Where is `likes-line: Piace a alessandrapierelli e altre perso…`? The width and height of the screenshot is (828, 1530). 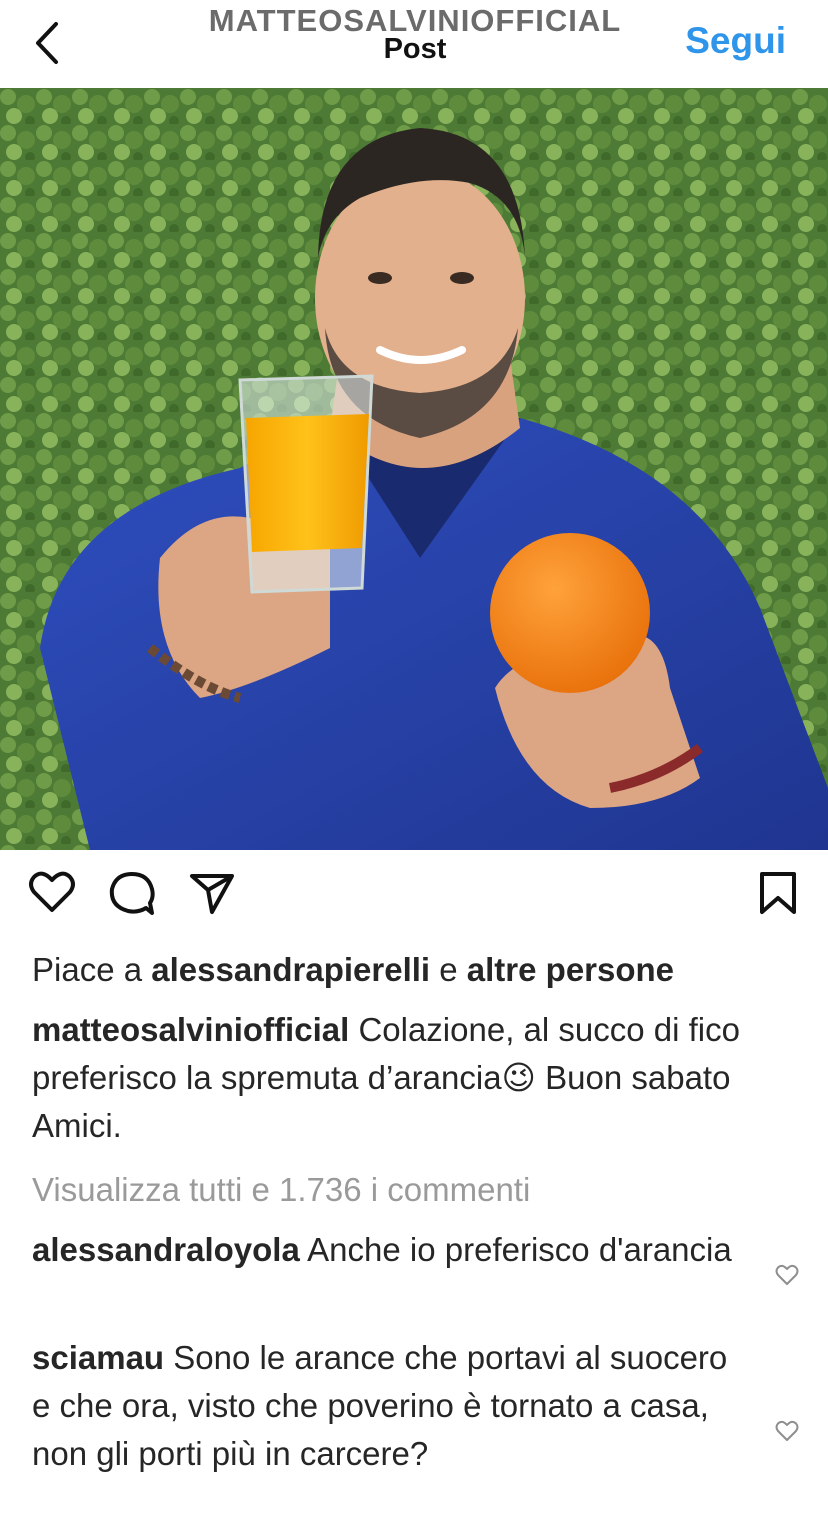
likes-line: Piace a alessandrapierelli e altre perso… is located at coordinates (412, 970).